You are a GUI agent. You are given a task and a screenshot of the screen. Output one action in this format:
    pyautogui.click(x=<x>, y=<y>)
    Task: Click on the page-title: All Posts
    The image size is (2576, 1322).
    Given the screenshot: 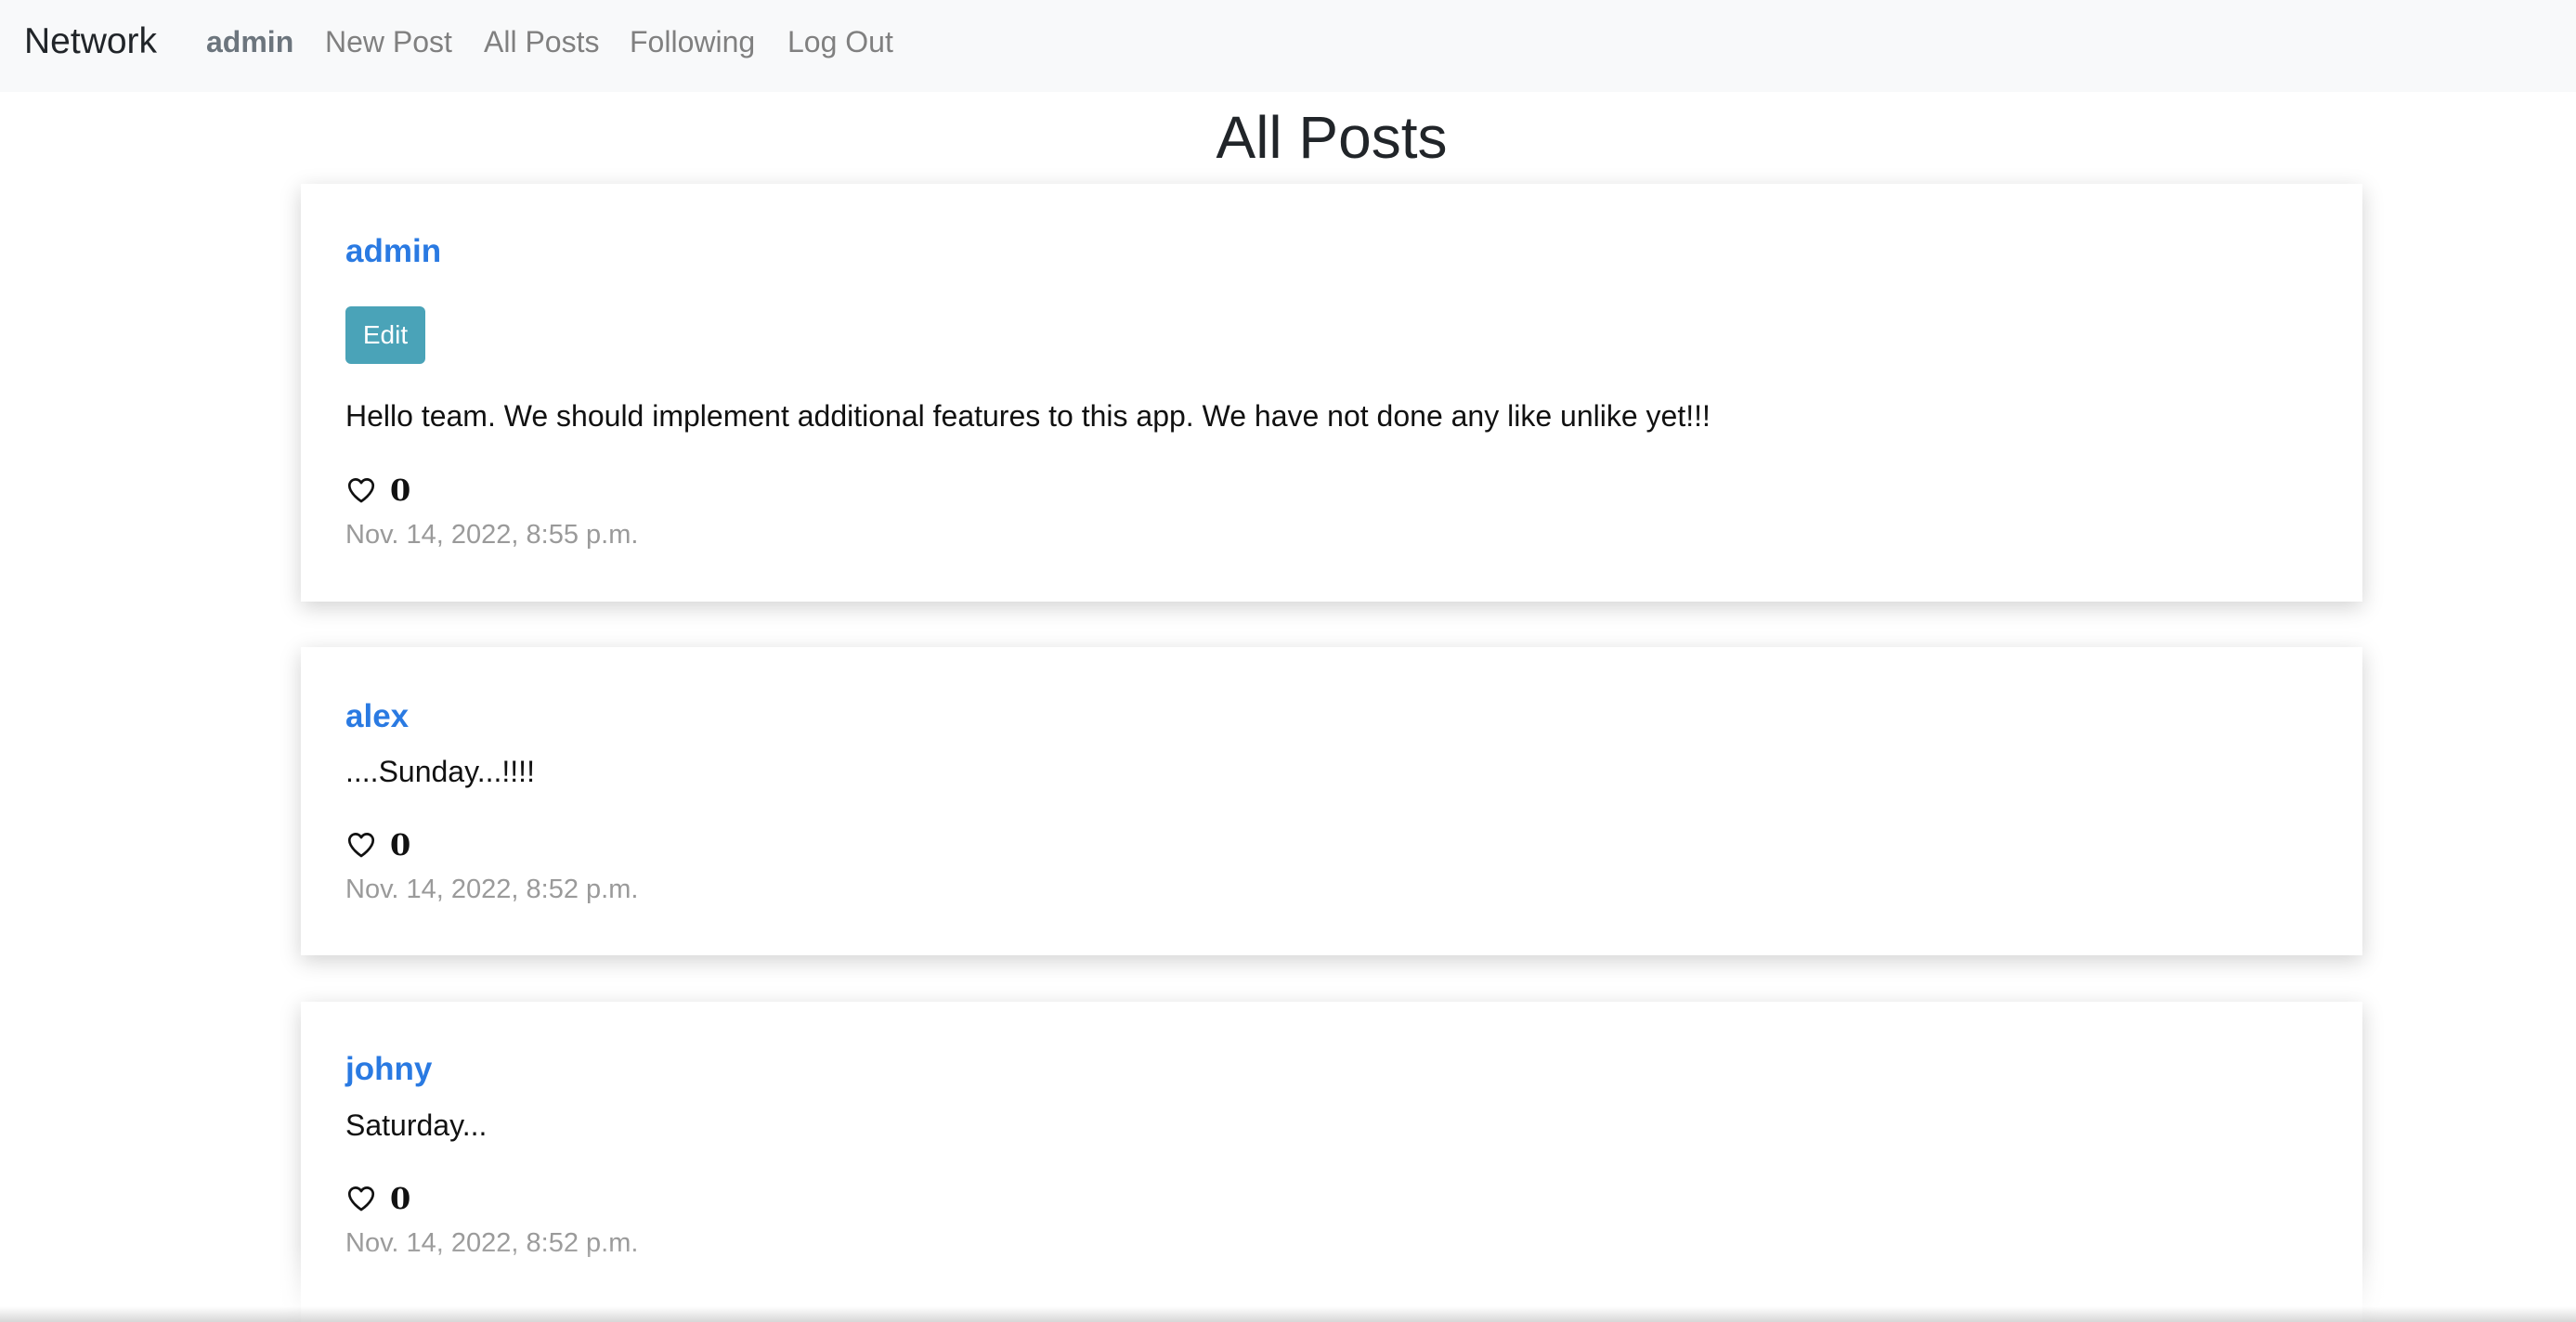 What is the action you would take?
    pyautogui.click(x=1332, y=137)
    